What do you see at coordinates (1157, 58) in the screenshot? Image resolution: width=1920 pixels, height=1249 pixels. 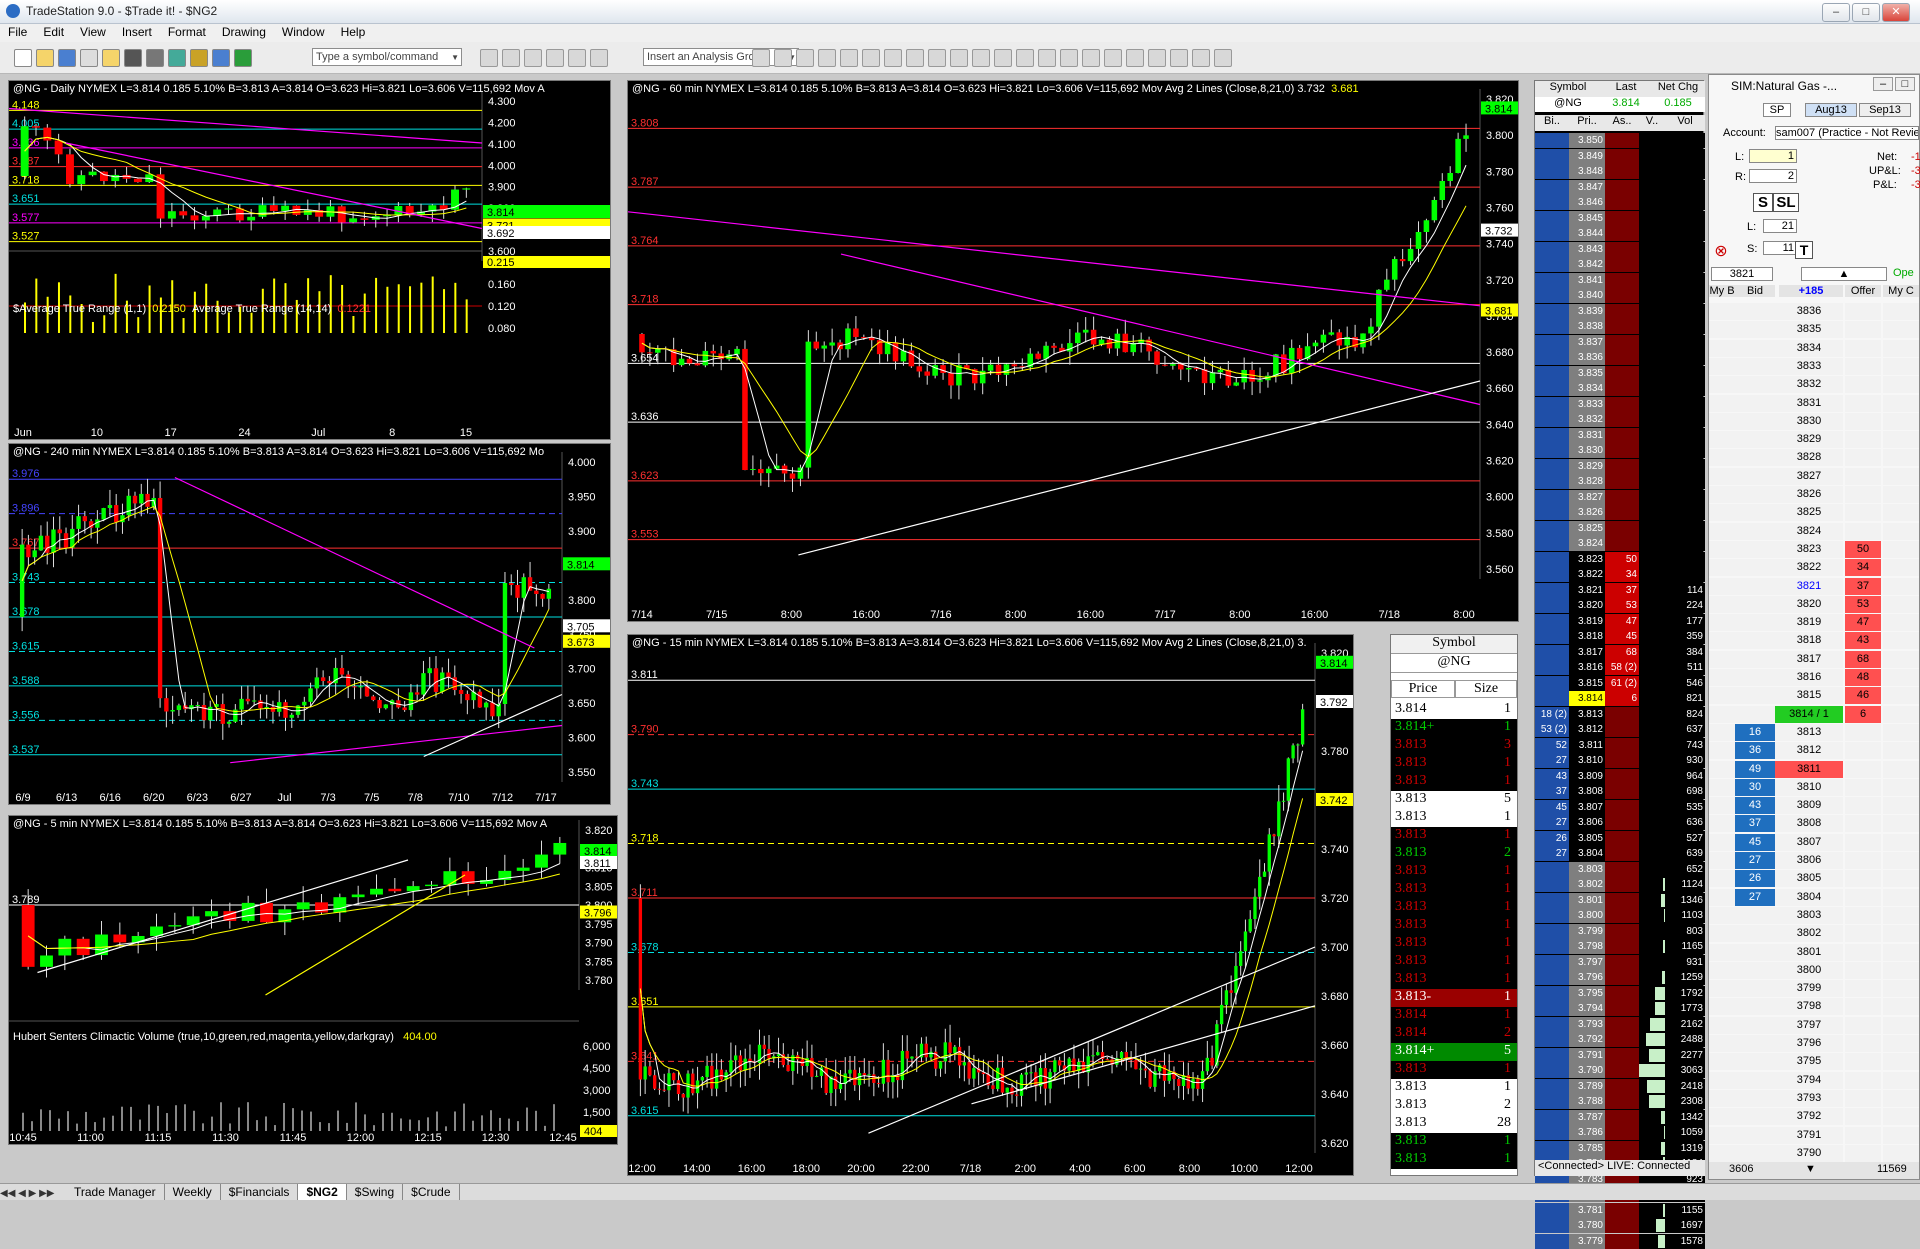 I see `arrow-down-icon` at bounding box center [1157, 58].